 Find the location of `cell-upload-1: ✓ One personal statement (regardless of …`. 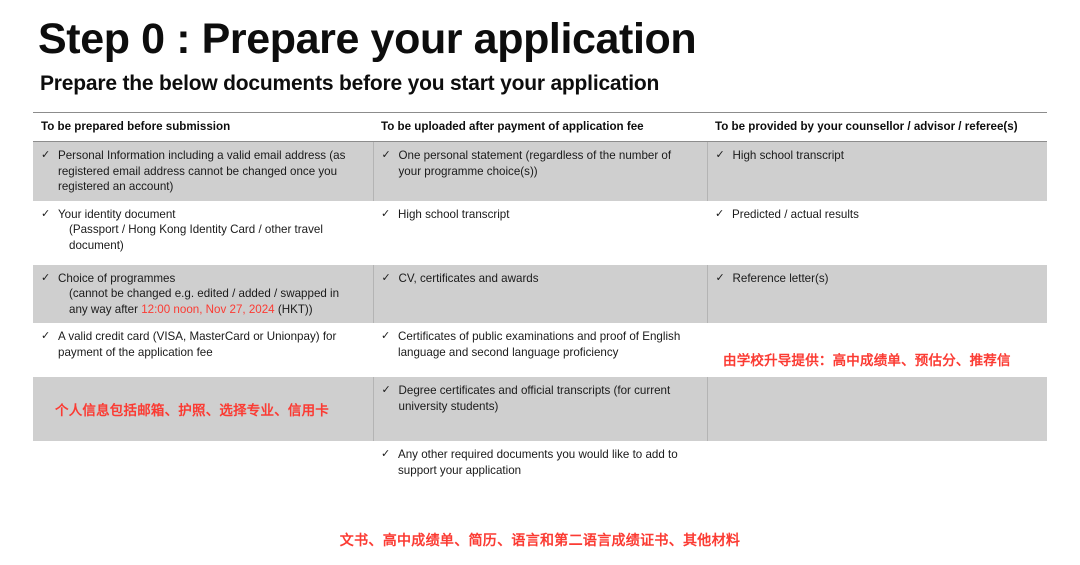

cell-upload-1: ✓ One personal statement (regardless of … is located at coordinates (539, 171).